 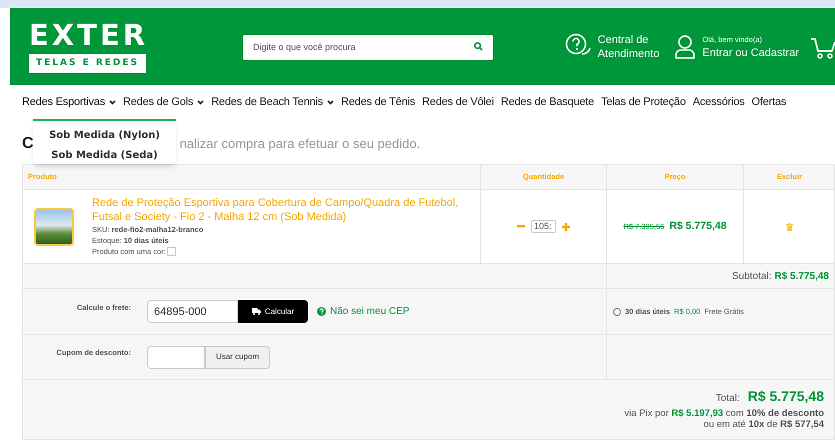 What do you see at coordinates (363, 311) in the screenshot?
I see `zip-help-link: Não sei meu CEP` at bounding box center [363, 311].